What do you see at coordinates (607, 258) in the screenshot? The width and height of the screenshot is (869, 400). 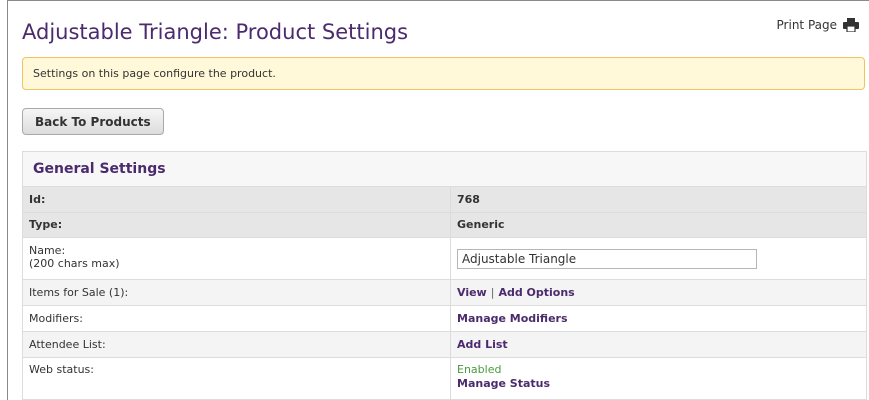 I see `product-name-input` at bounding box center [607, 258].